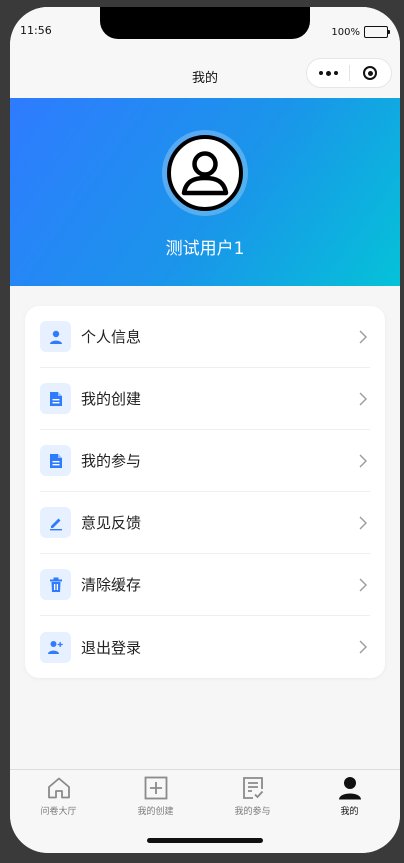 The height and width of the screenshot is (863, 404). What do you see at coordinates (111, 337) in the screenshot?
I see `menu-item-label: 个人信息` at bounding box center [111, 337].